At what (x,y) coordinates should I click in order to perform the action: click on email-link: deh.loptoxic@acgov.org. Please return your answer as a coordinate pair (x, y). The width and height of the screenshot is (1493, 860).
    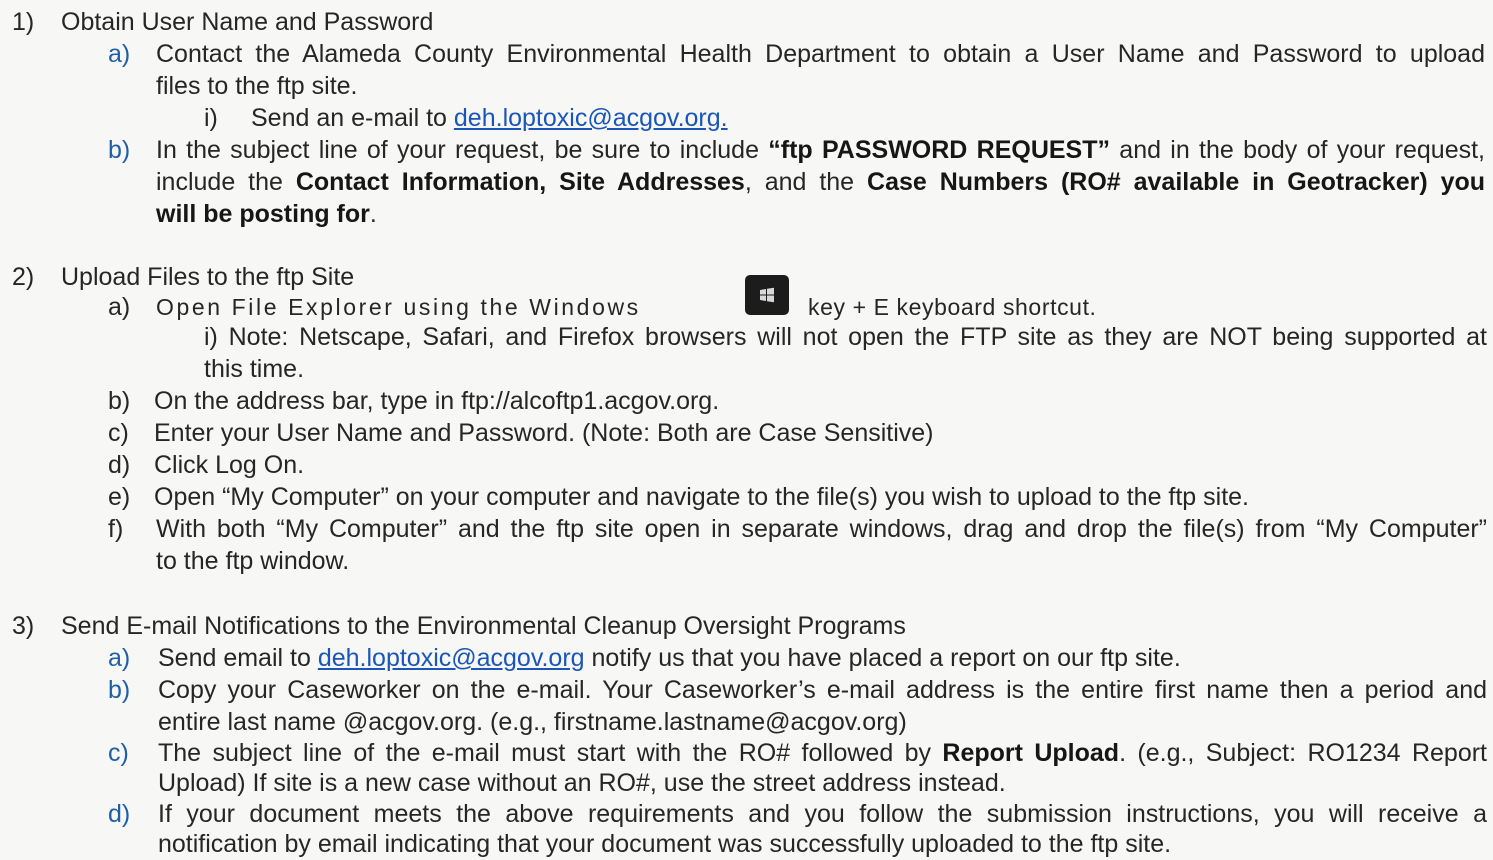
    Looking at the image, I should click on (451, 658).